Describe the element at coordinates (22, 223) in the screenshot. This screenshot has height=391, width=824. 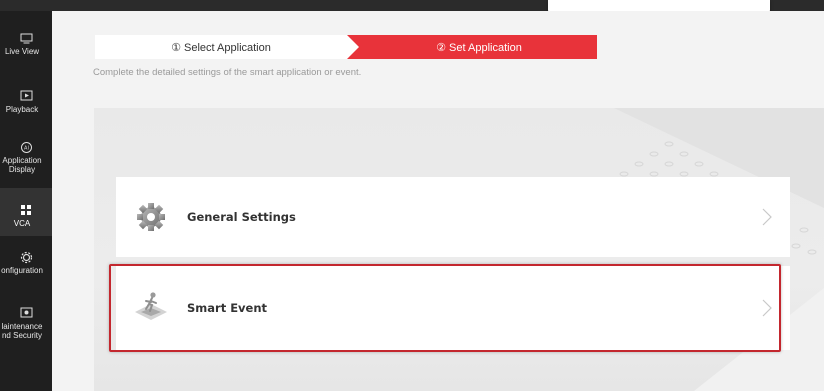
I see `sidebar-item-label: VCA` at that location.